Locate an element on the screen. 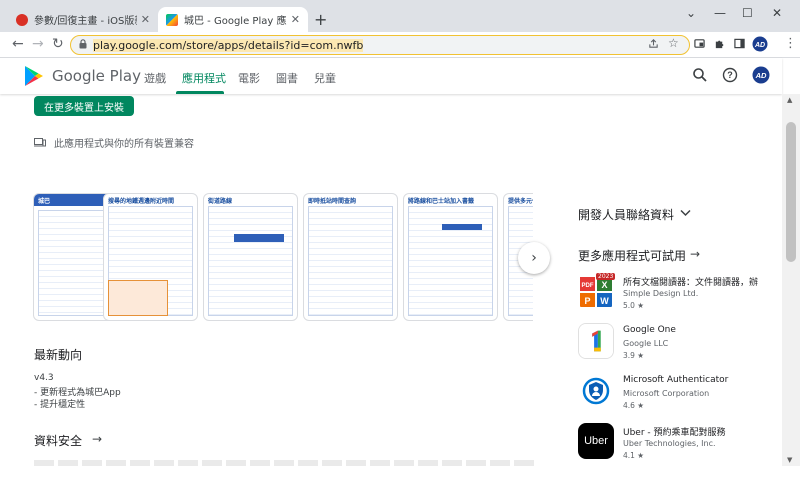 This screenshot has width=800, height=500. google-play-brand: Google Play is located at coordinates (96, 76).